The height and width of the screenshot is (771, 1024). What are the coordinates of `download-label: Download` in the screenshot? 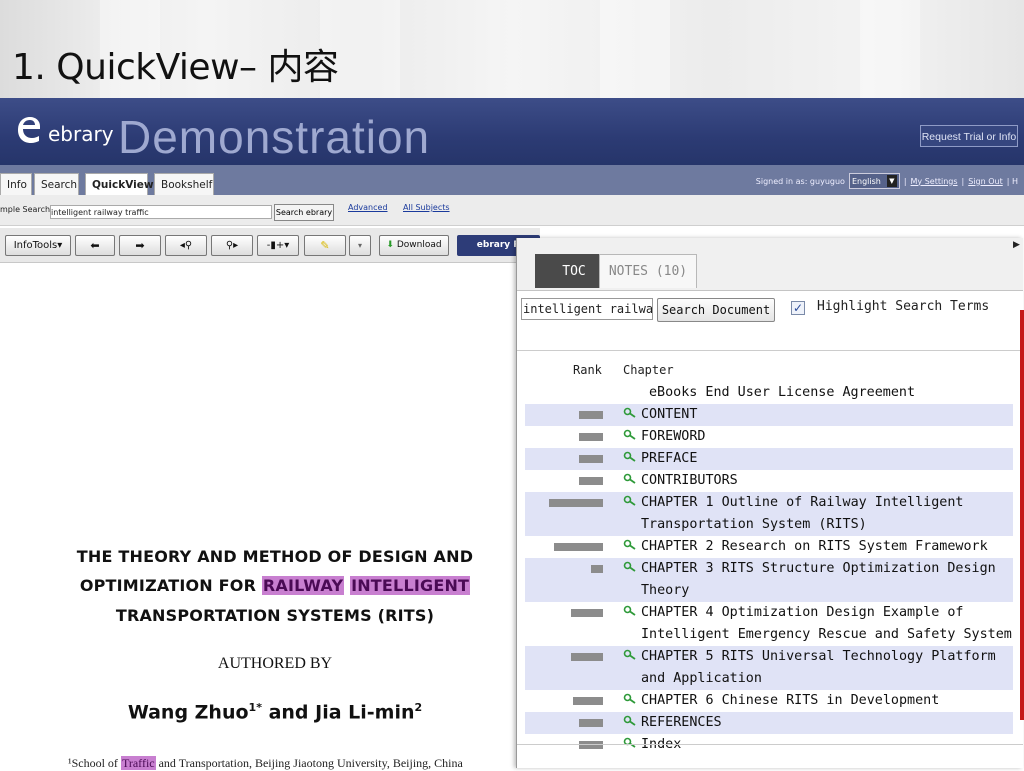 It's located at (419, 245).